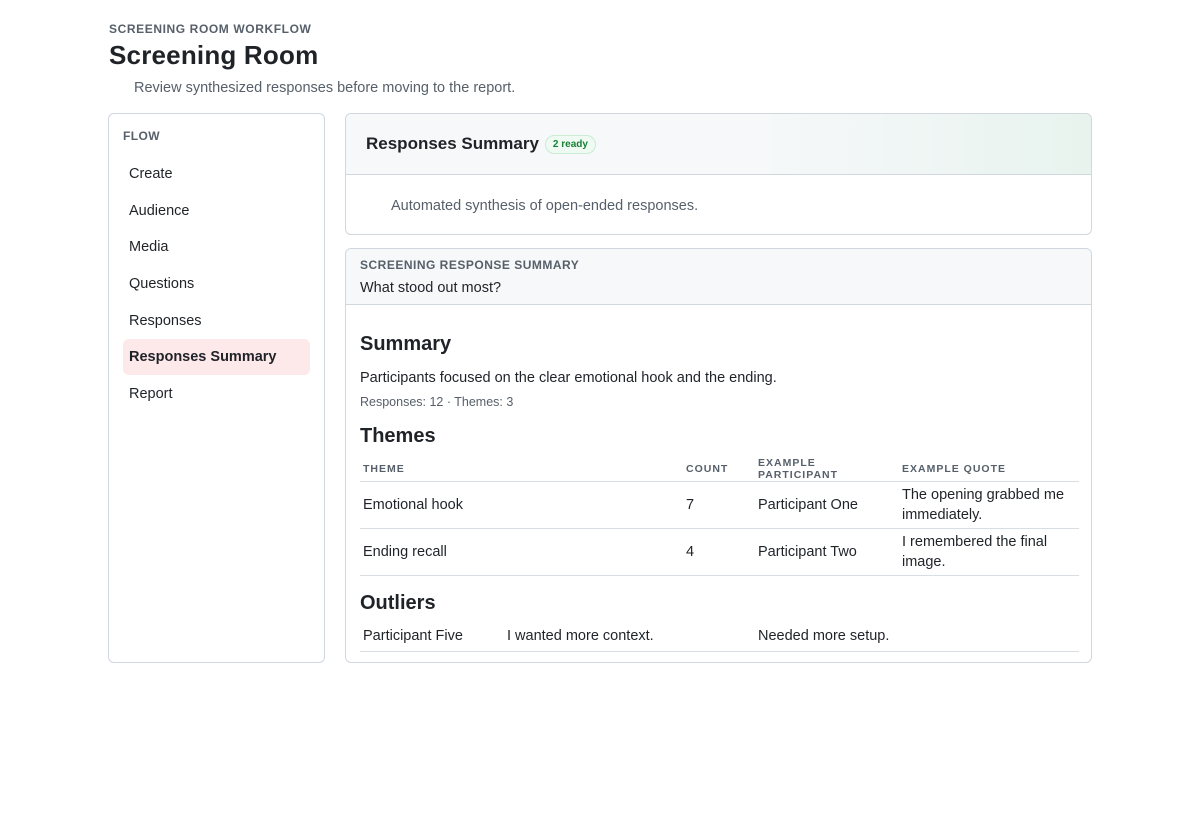 This screenshot has height=816, width=1200. What do you see at coordinates (521, 505) in the screenshot?
I see `theme-cell: Emotional hook` at bounding box center [521, 505].